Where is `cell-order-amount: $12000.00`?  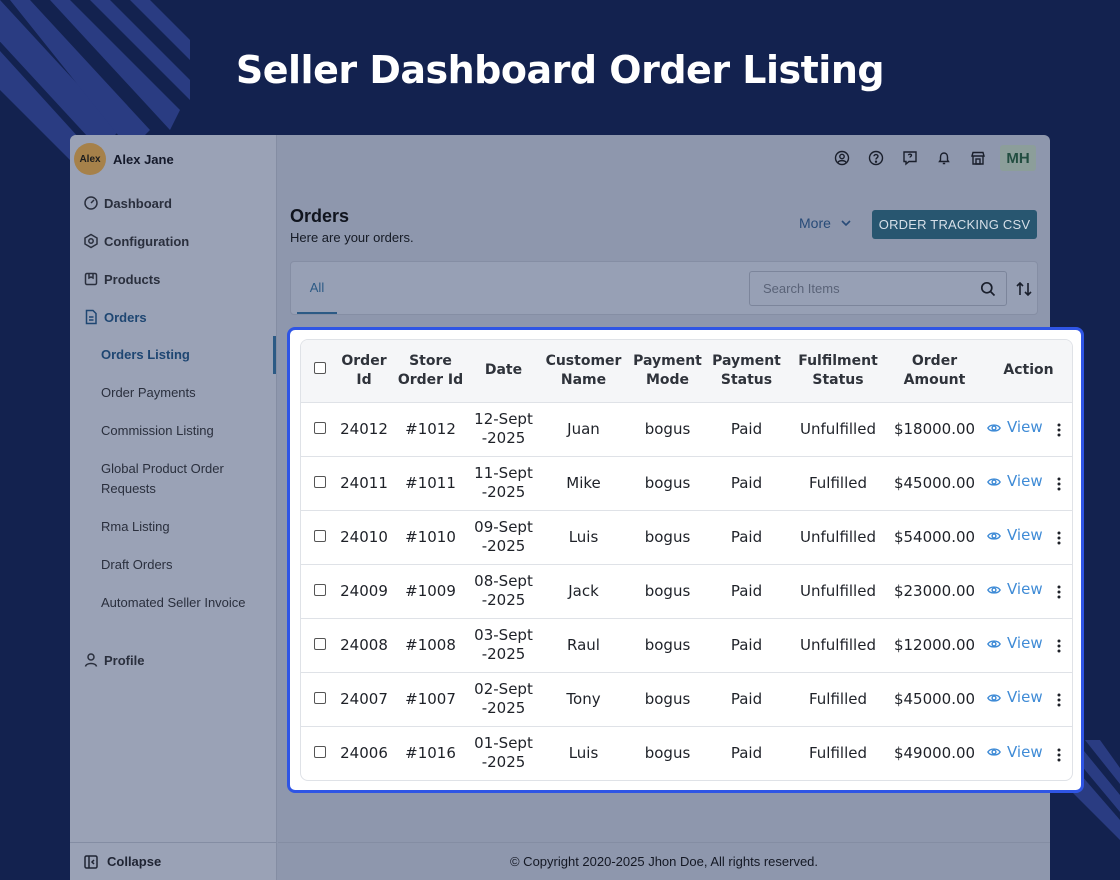 cell-order-amount: $12000.00 is located at coordinates (934, 645).